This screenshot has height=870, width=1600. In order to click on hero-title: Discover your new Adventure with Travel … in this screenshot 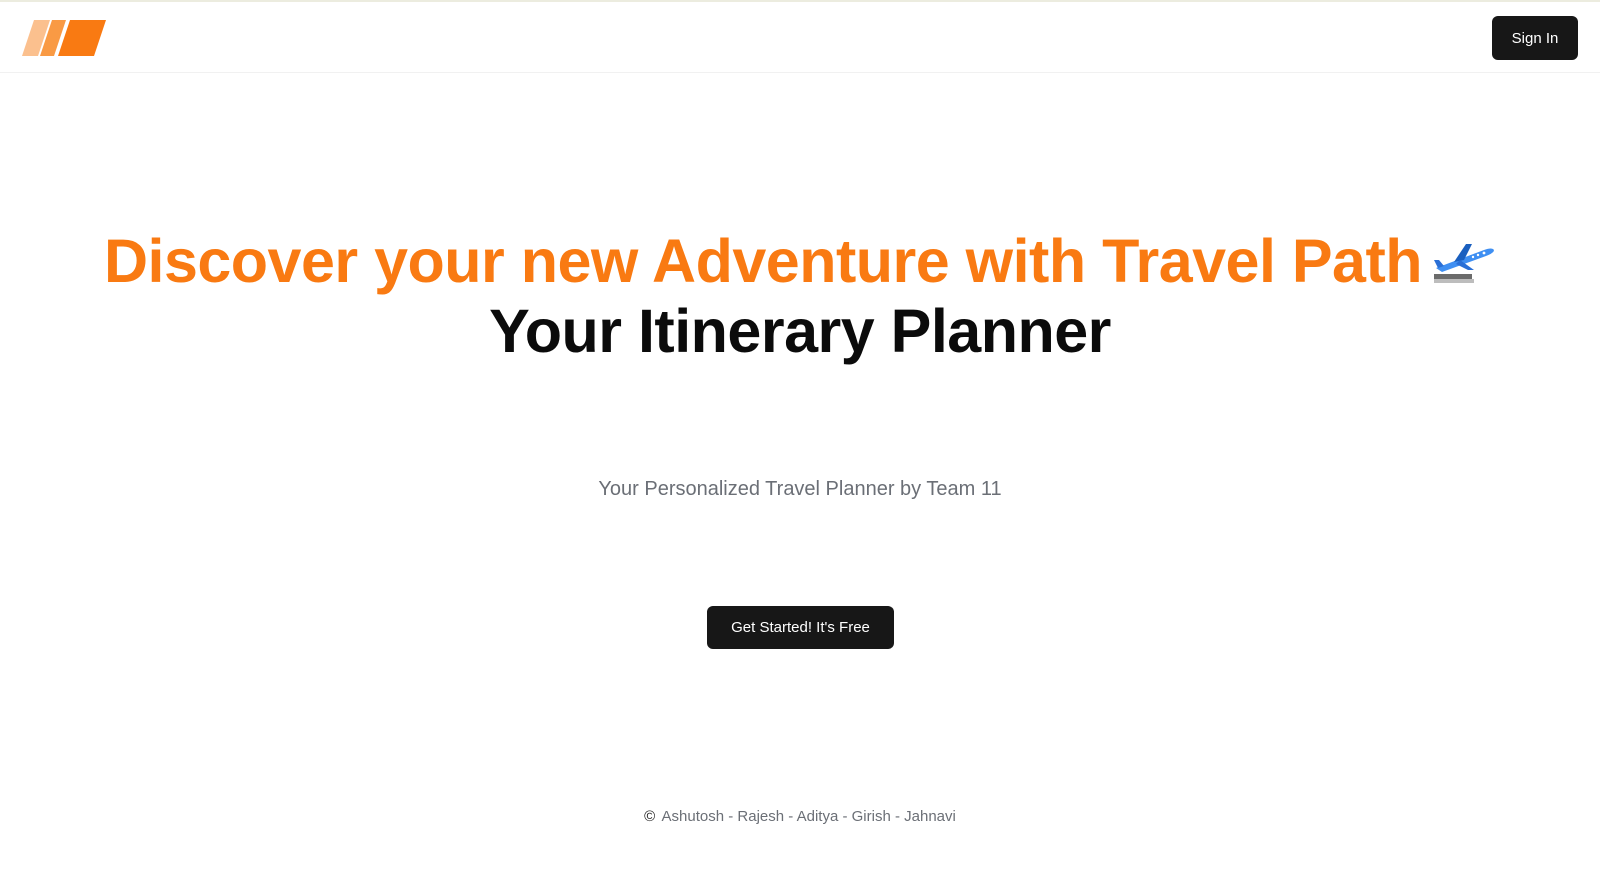, I will do `click(800, 261)`.